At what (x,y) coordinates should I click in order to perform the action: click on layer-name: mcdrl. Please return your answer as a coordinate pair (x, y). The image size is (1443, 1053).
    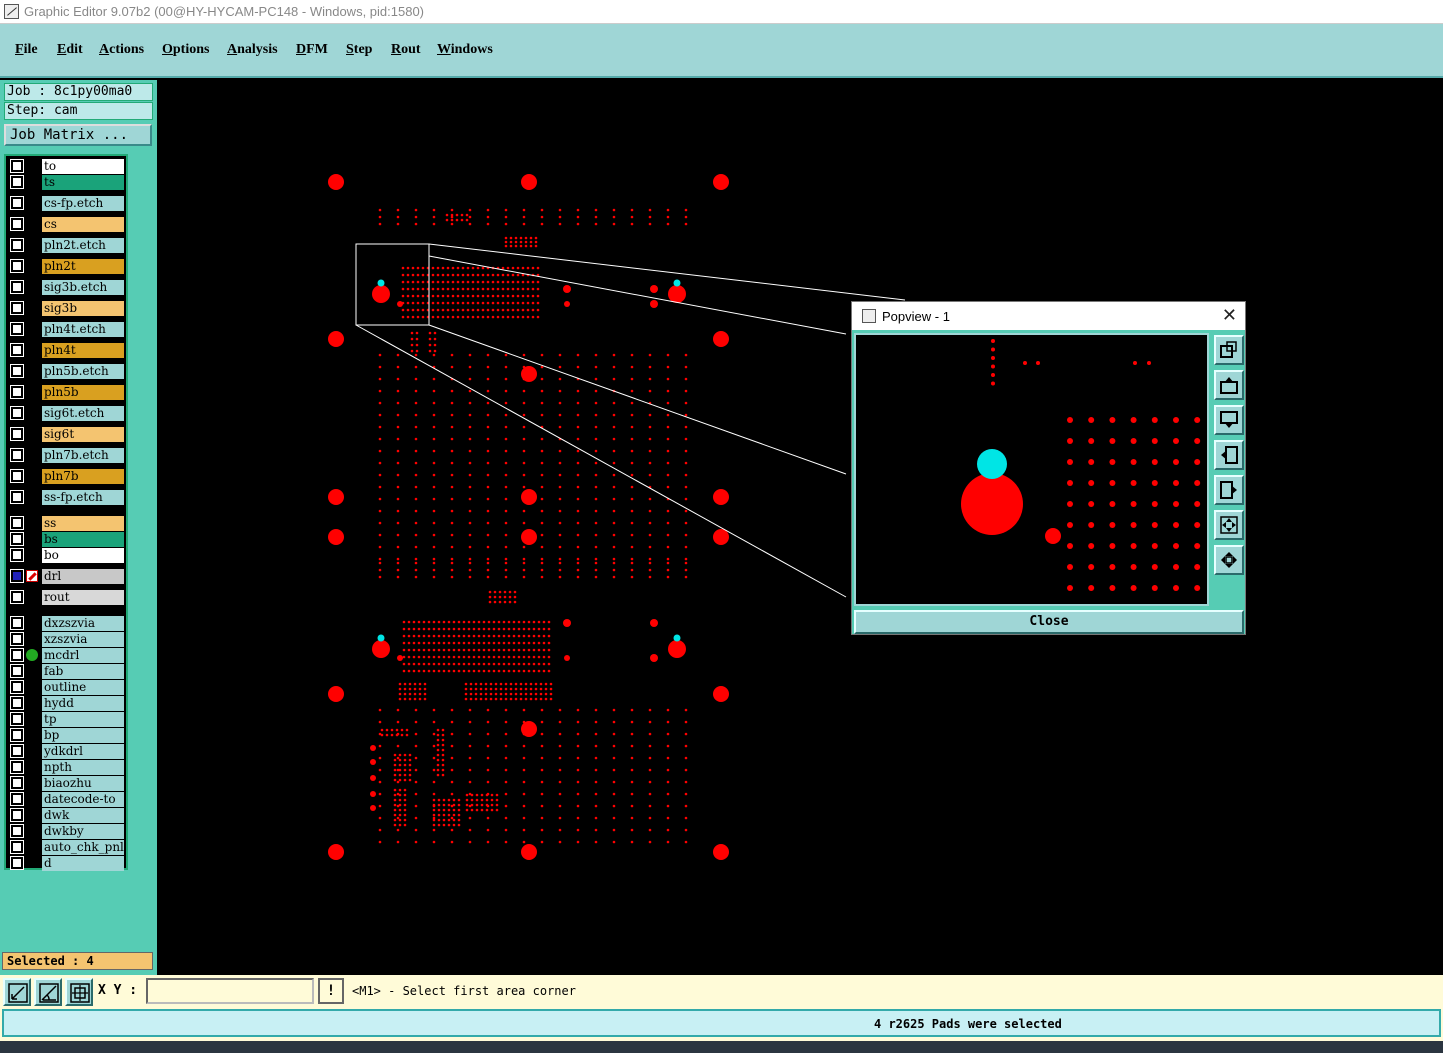
    Looking at the image, I should click on (83, 655).